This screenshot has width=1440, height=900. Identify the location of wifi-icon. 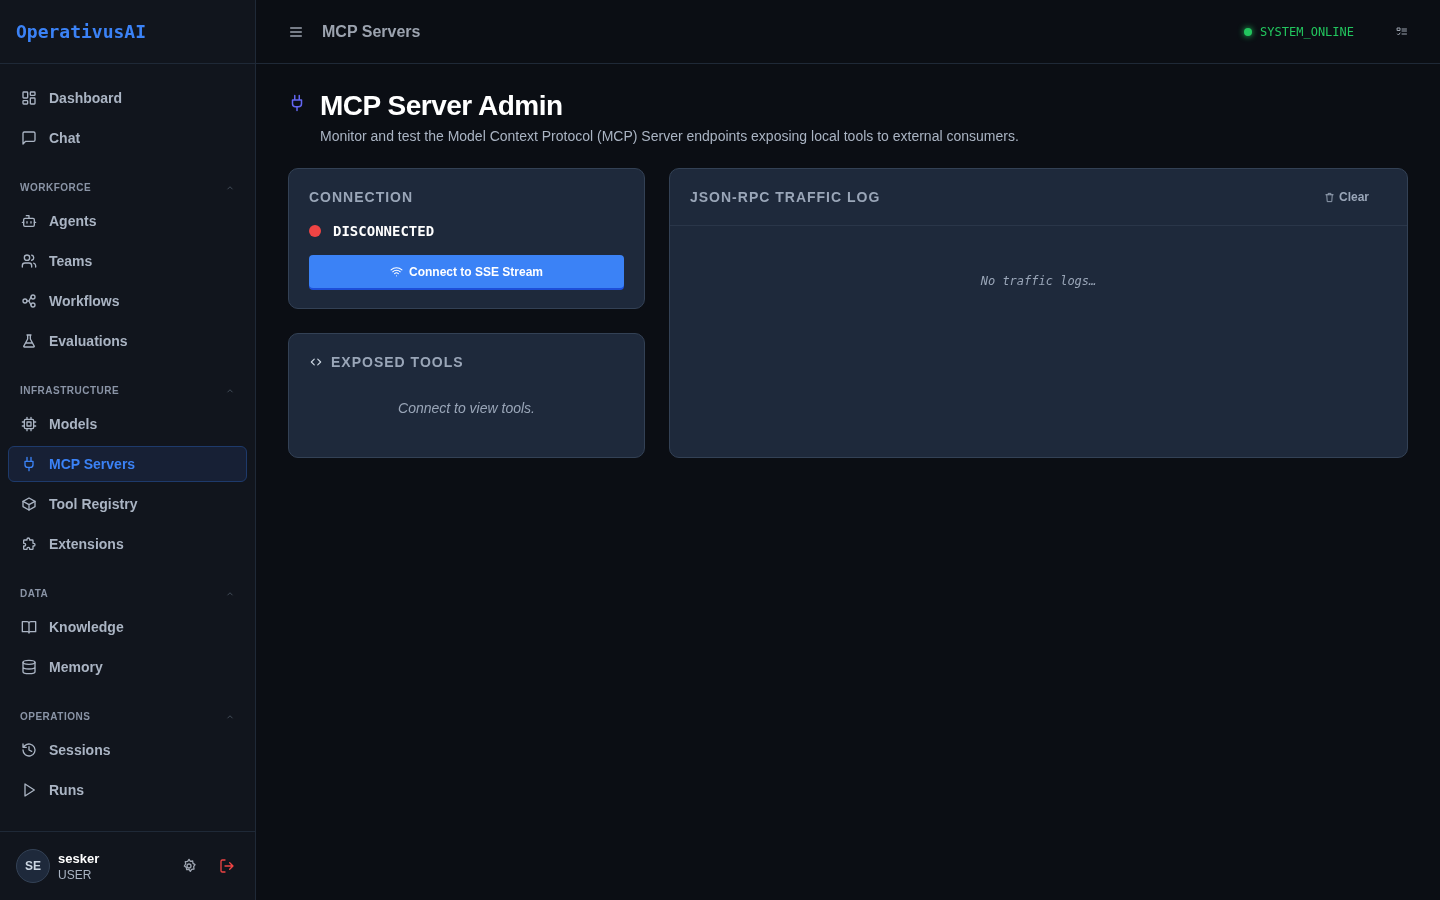
(396, 271).